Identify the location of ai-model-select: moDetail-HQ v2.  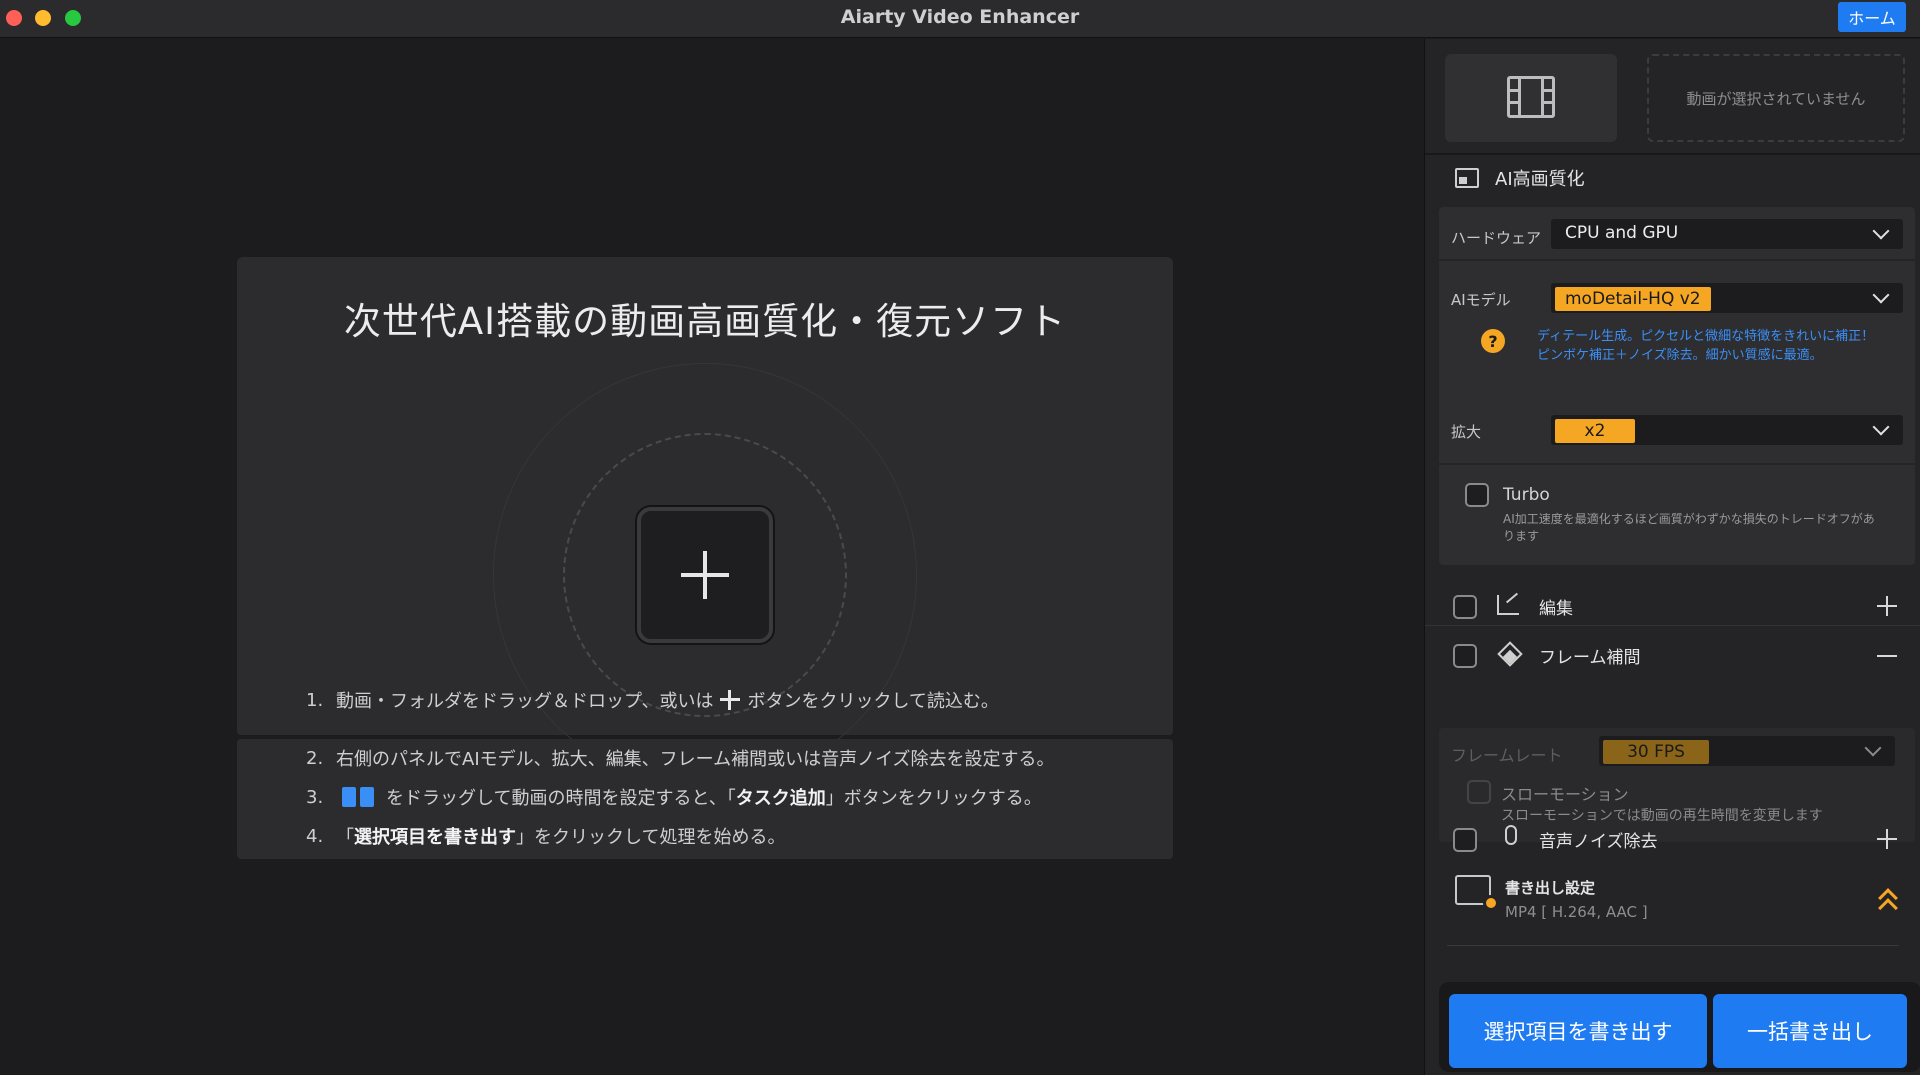
(1727, 298).